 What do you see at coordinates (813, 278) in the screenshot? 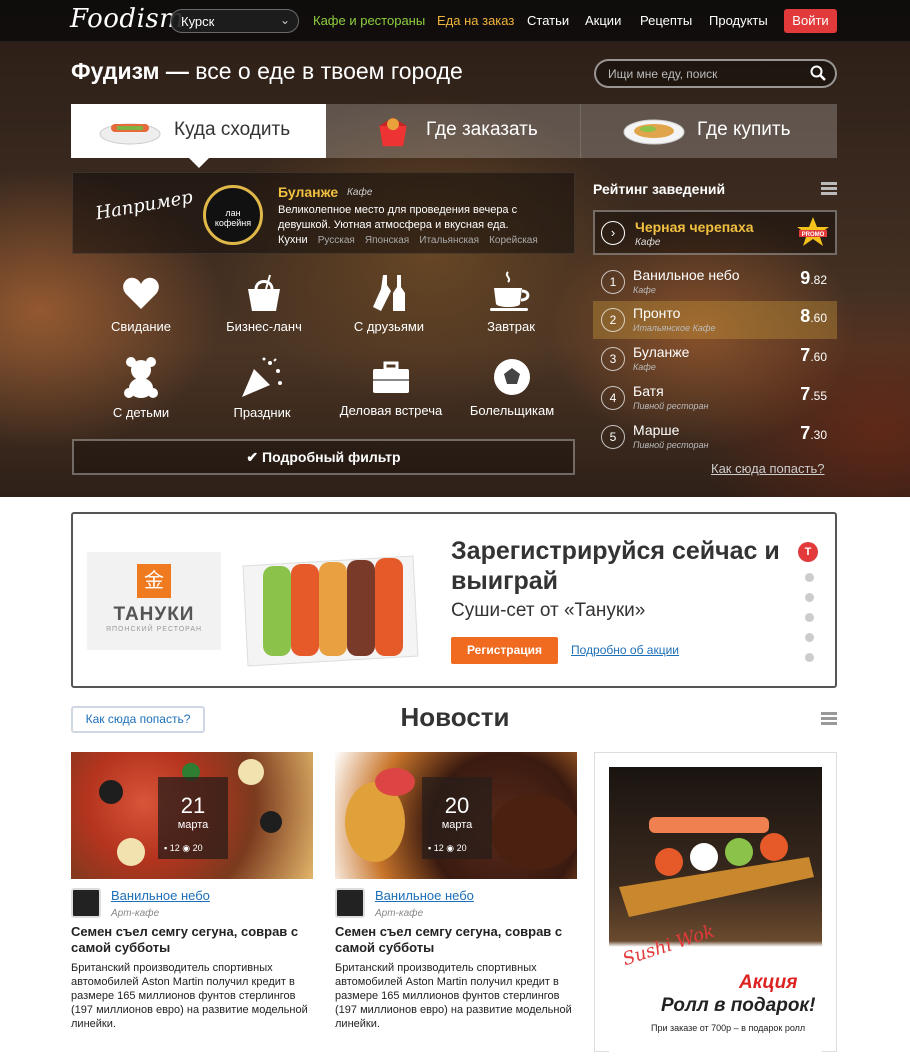
I see `rating-score: 9.82` at bounding box center [813, 278].